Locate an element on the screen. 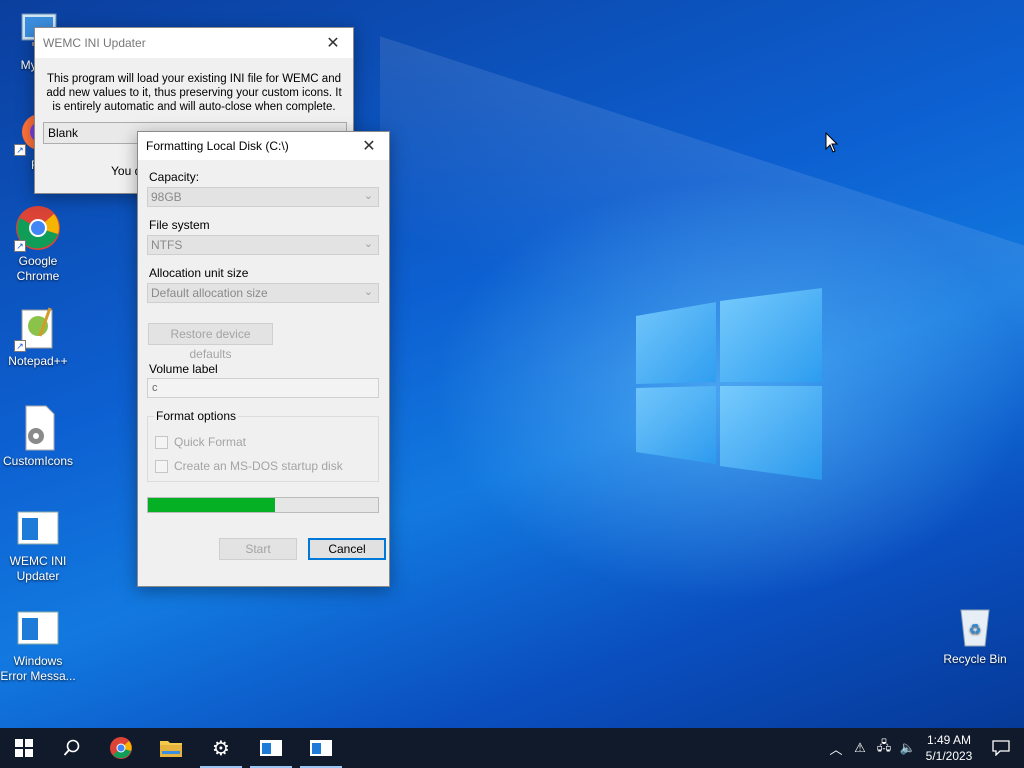 This screenshot has width=1024, height=768. chrome-icon is located at coordinates (121, 748).